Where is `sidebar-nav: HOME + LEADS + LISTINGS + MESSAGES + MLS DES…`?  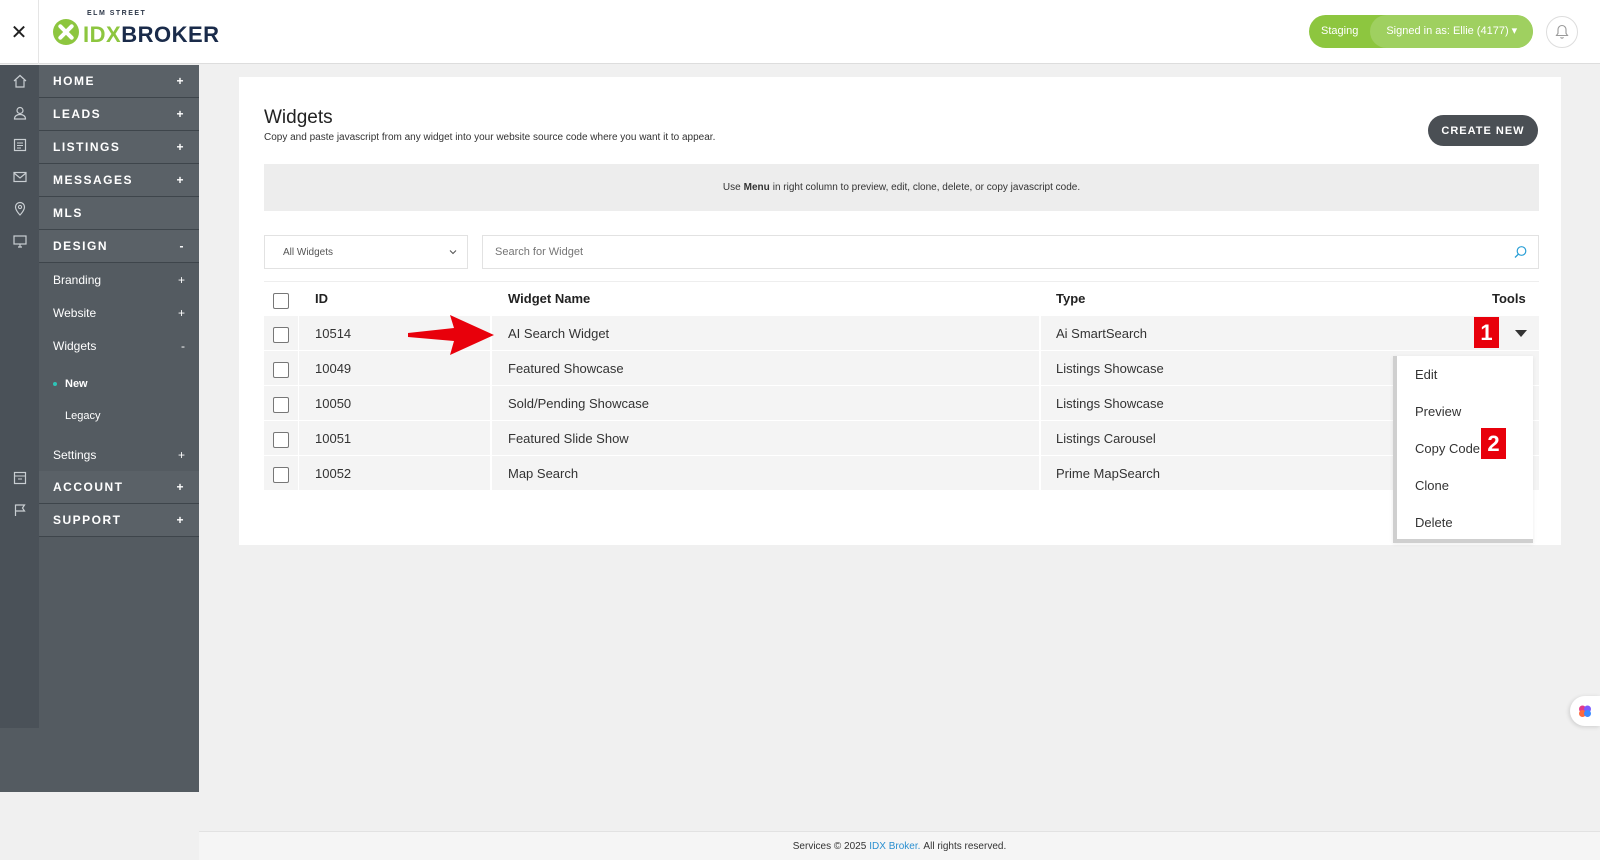
sidebar-nav: HOME + LEADS + LISTINGS + MESSAGES + MLS DES… is located at coordinates (119, 428).